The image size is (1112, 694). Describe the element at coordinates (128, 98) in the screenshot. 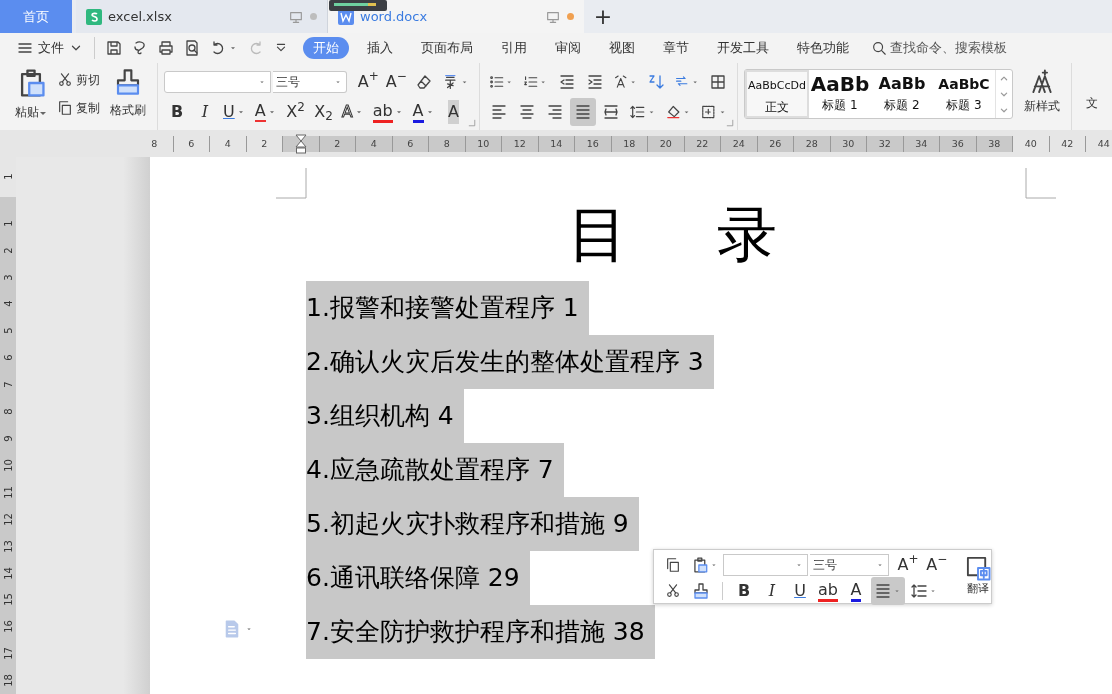

I see `format-painter-button: 格式刷` at that location.